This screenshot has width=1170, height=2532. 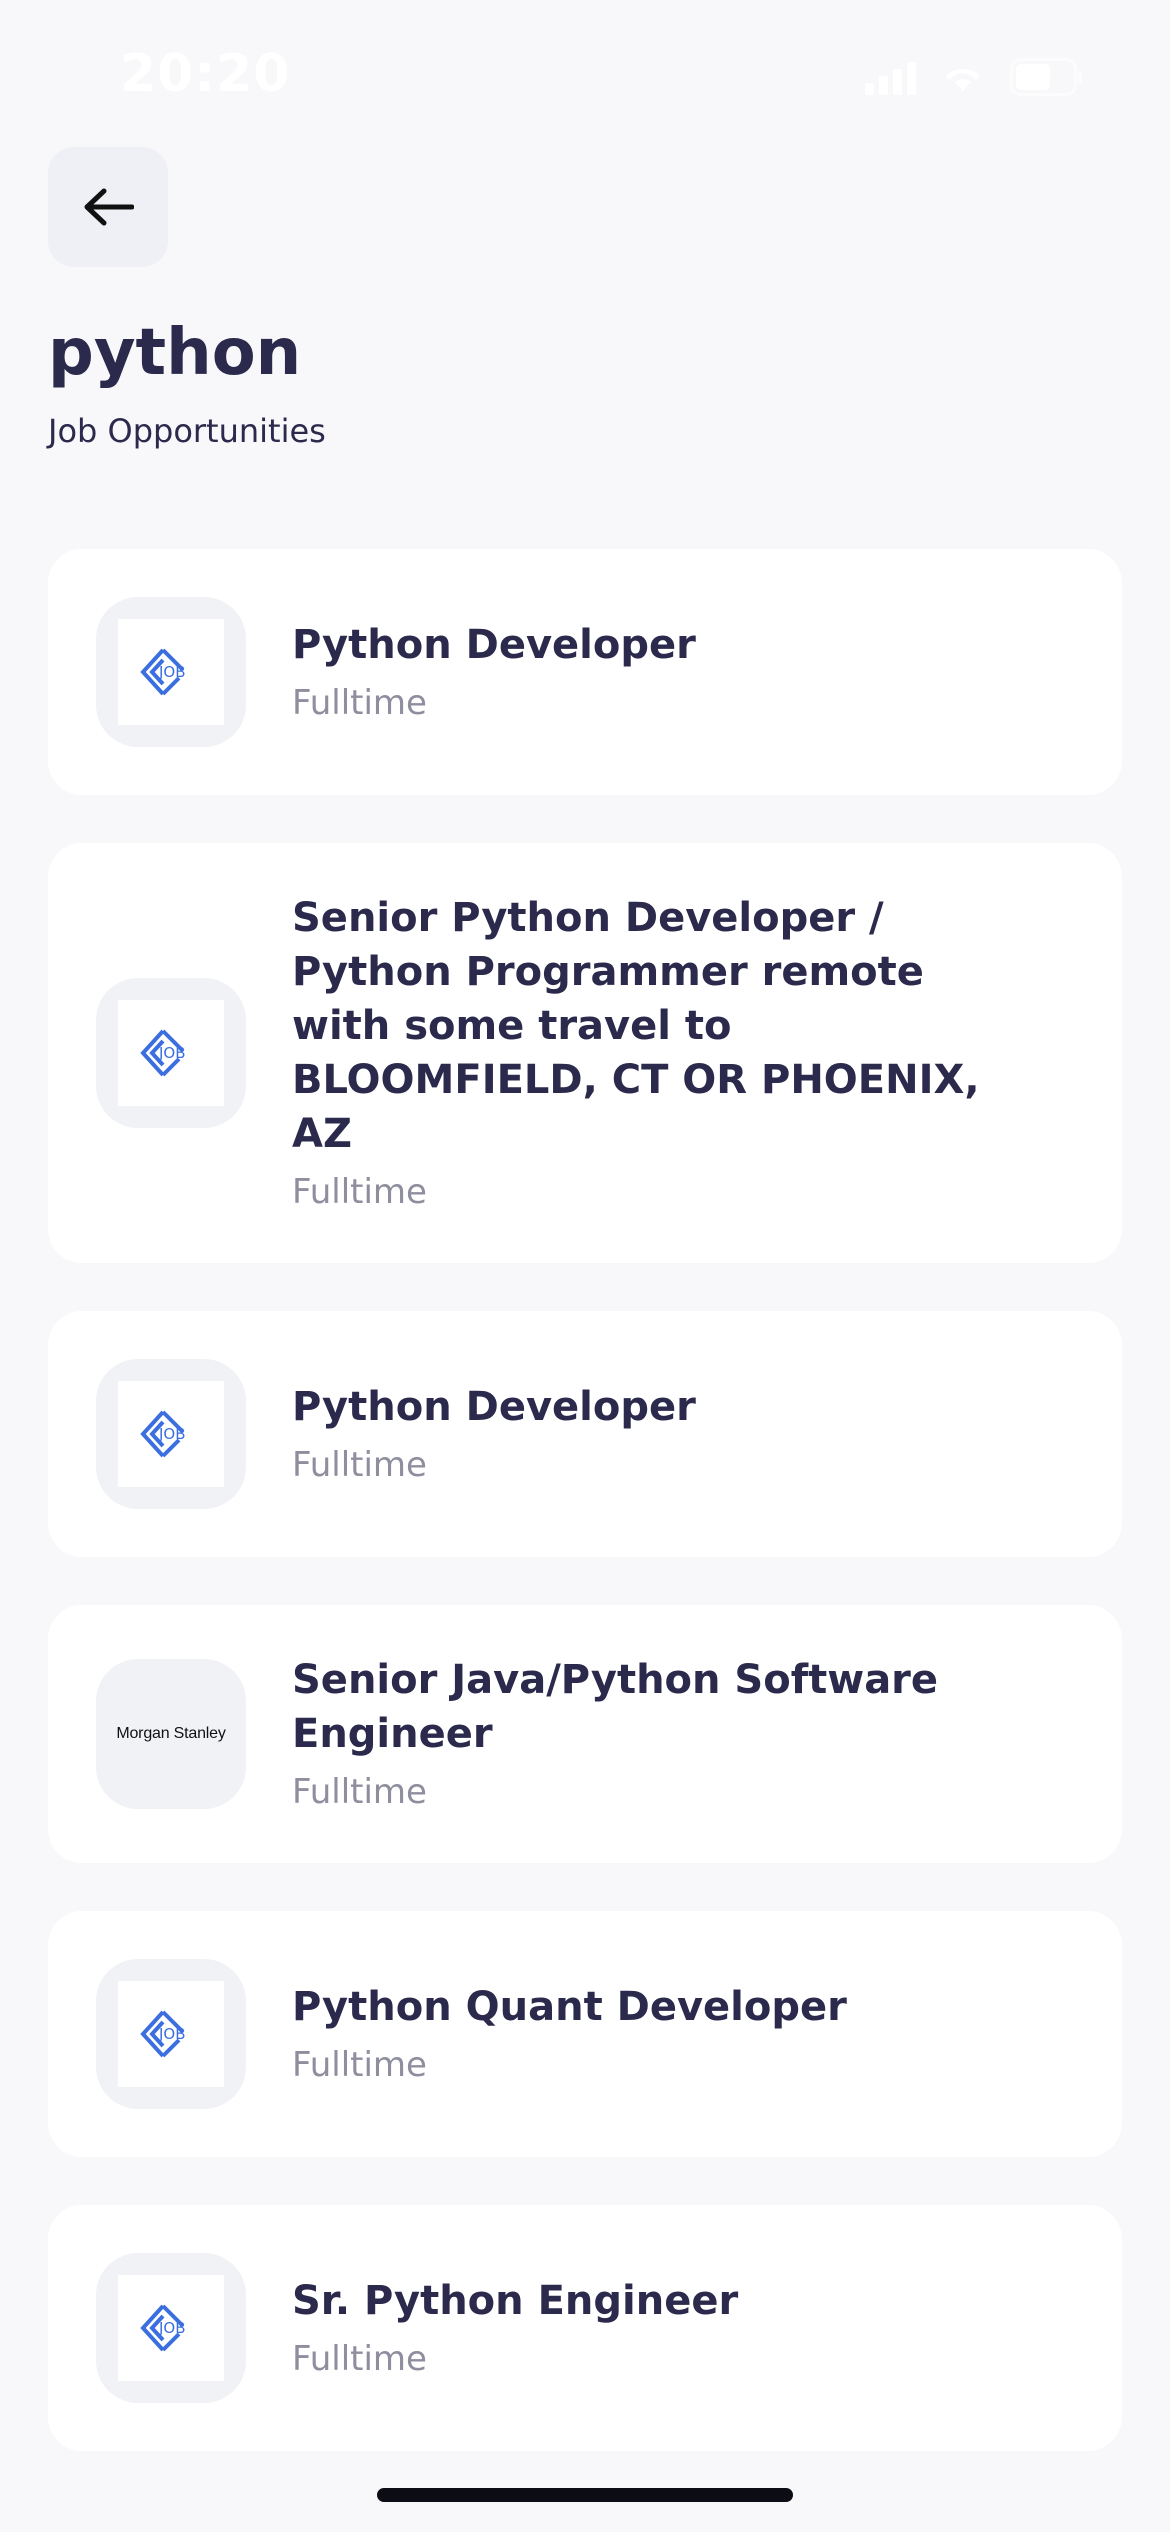 I want to click on back-button, so click(x=108, y=207).